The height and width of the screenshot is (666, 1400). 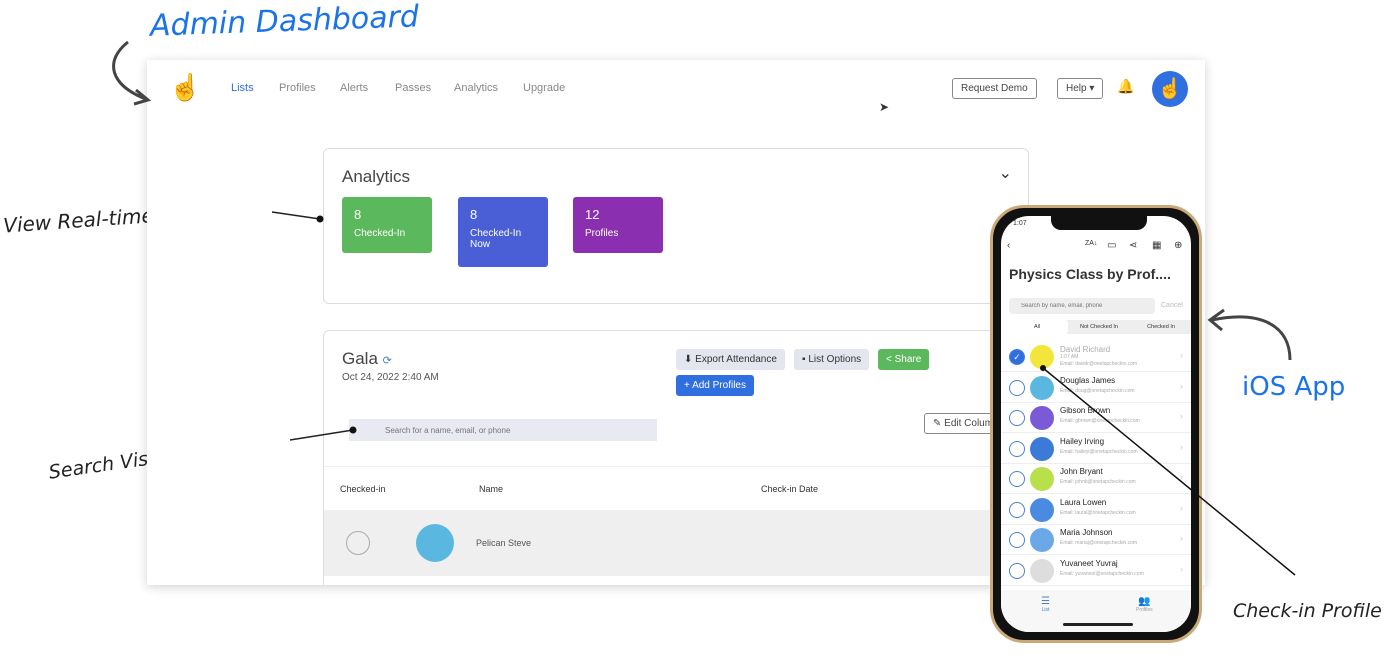 I want to click on line-analytics, so click(x=296, y=215).